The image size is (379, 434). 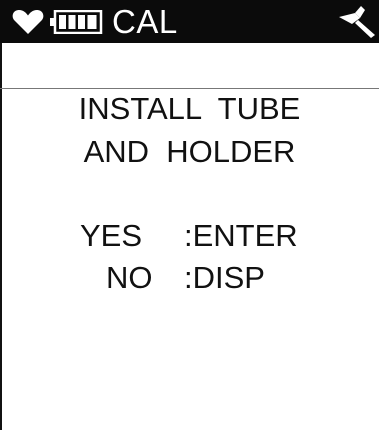 I want to click on screen-left-border, so click(x=1, y=215).